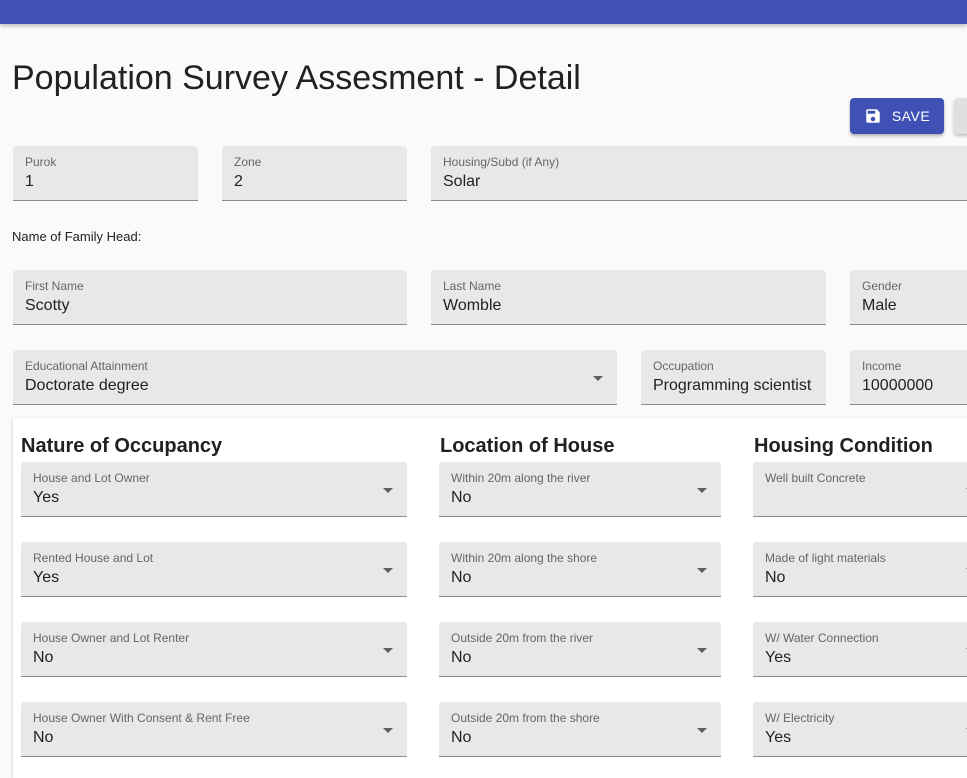 This screenshot has width=967, height=778. I want to click on water-connection-value: Yes, so click(778, 657).